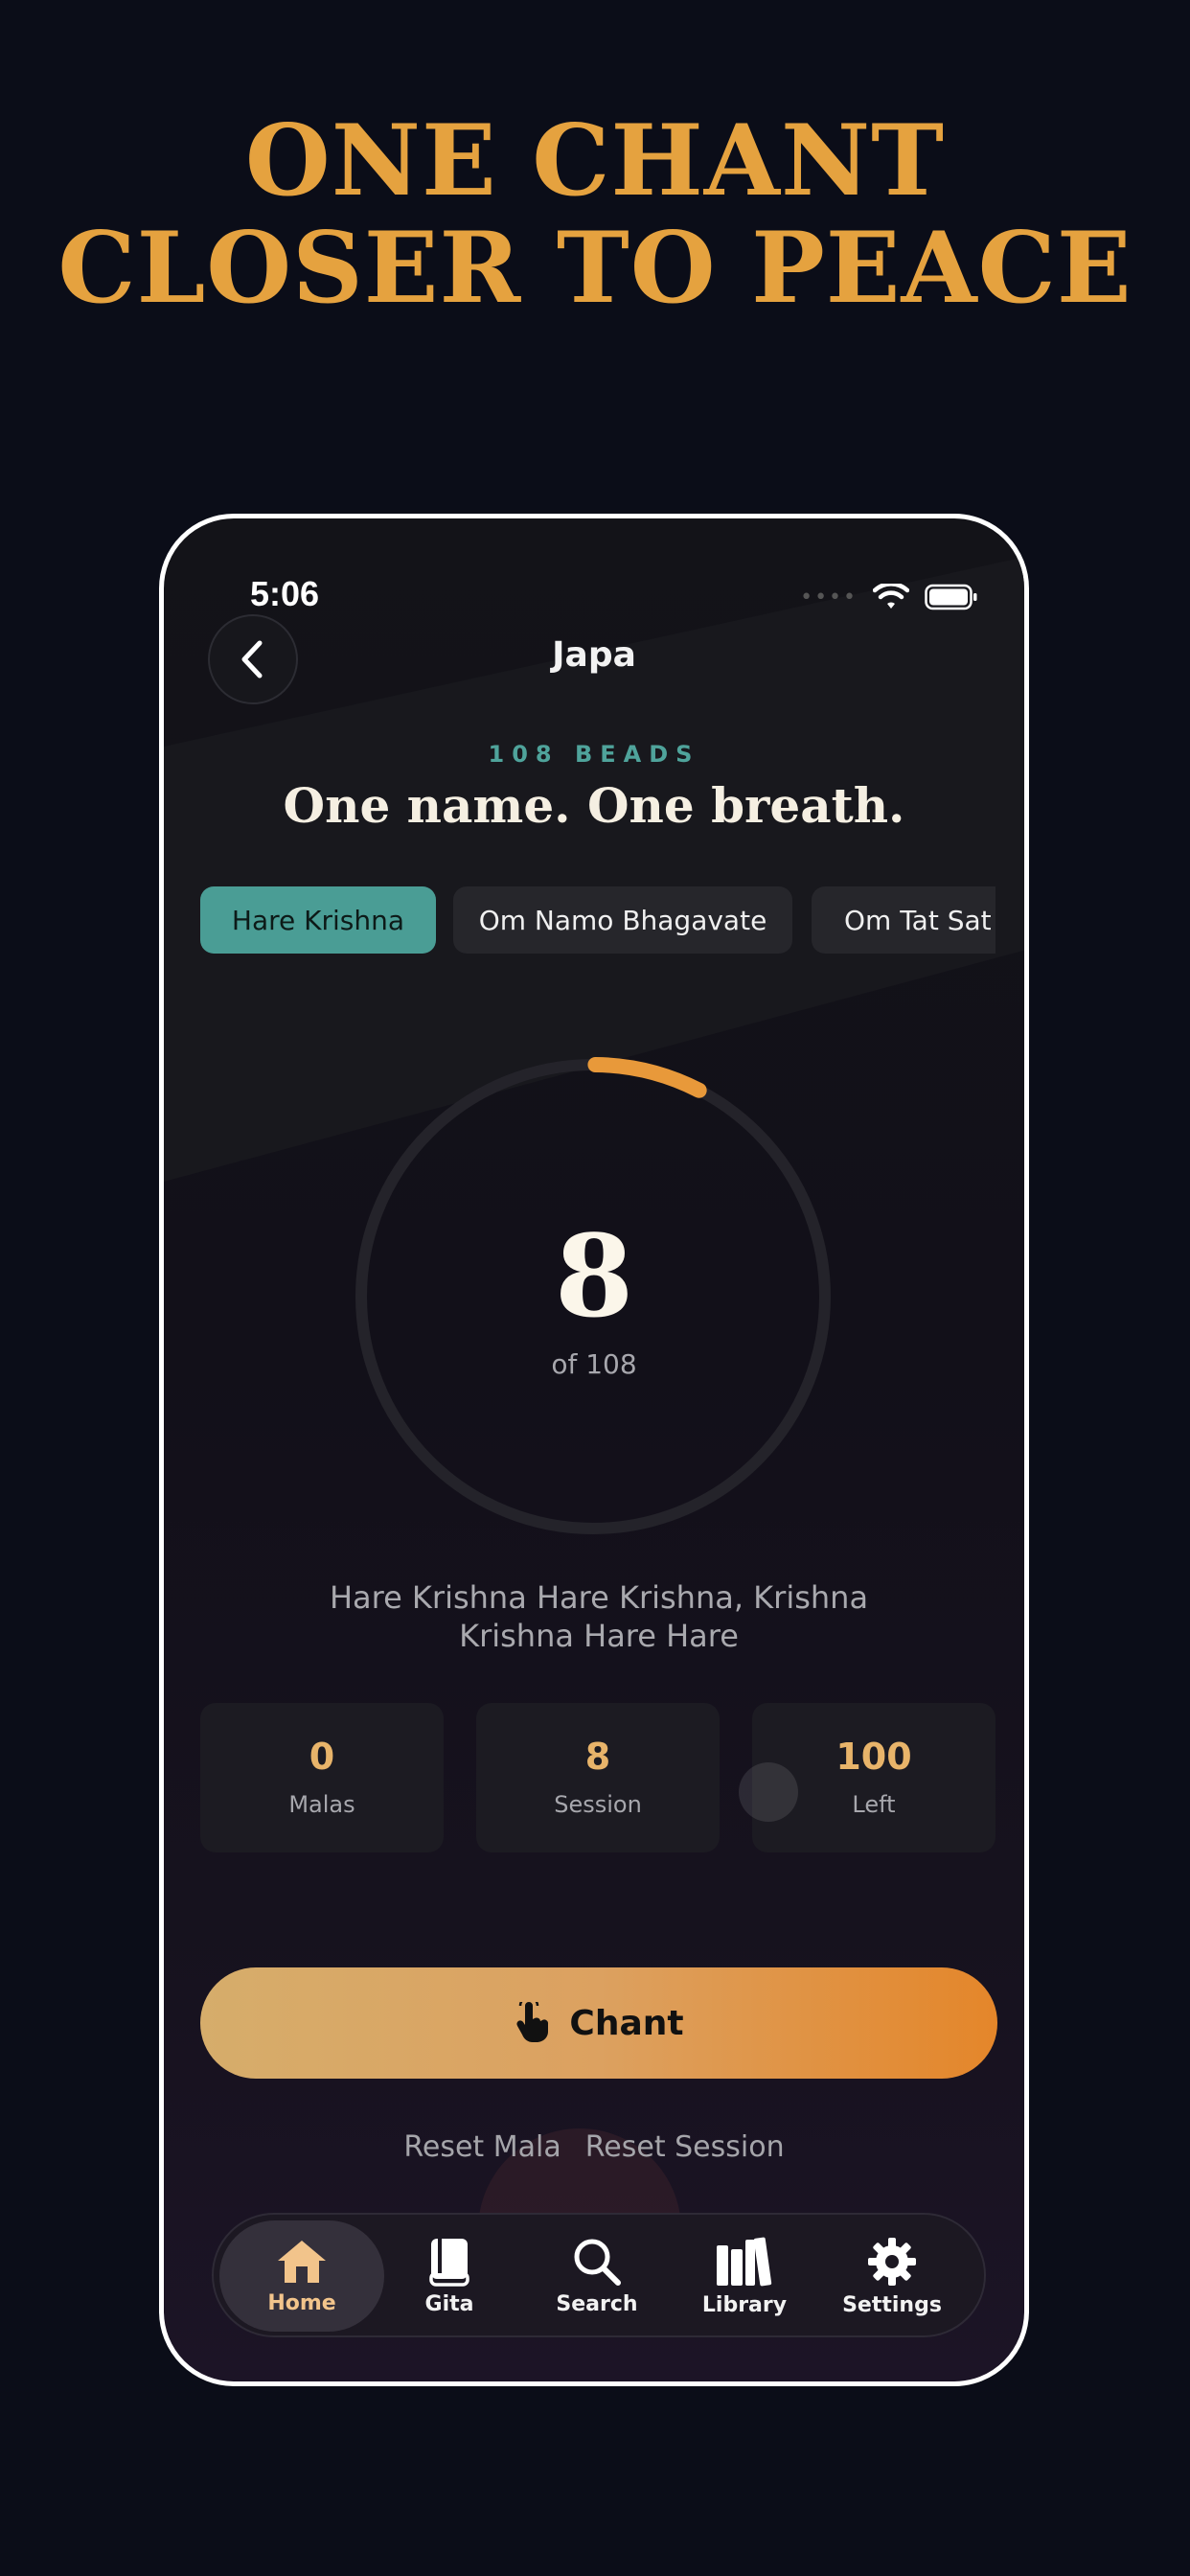 The image size is (1190, 2576). Describe the element at coordinates (302, 2302) in the screenshot. I see `tab-home-label: Home` at that location.